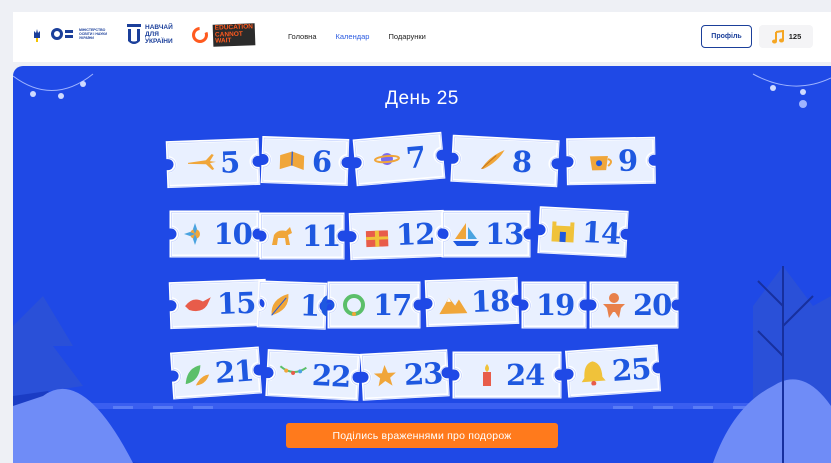 The image size is (831, 463). I want to click on dove-icon, so click(198, 304).